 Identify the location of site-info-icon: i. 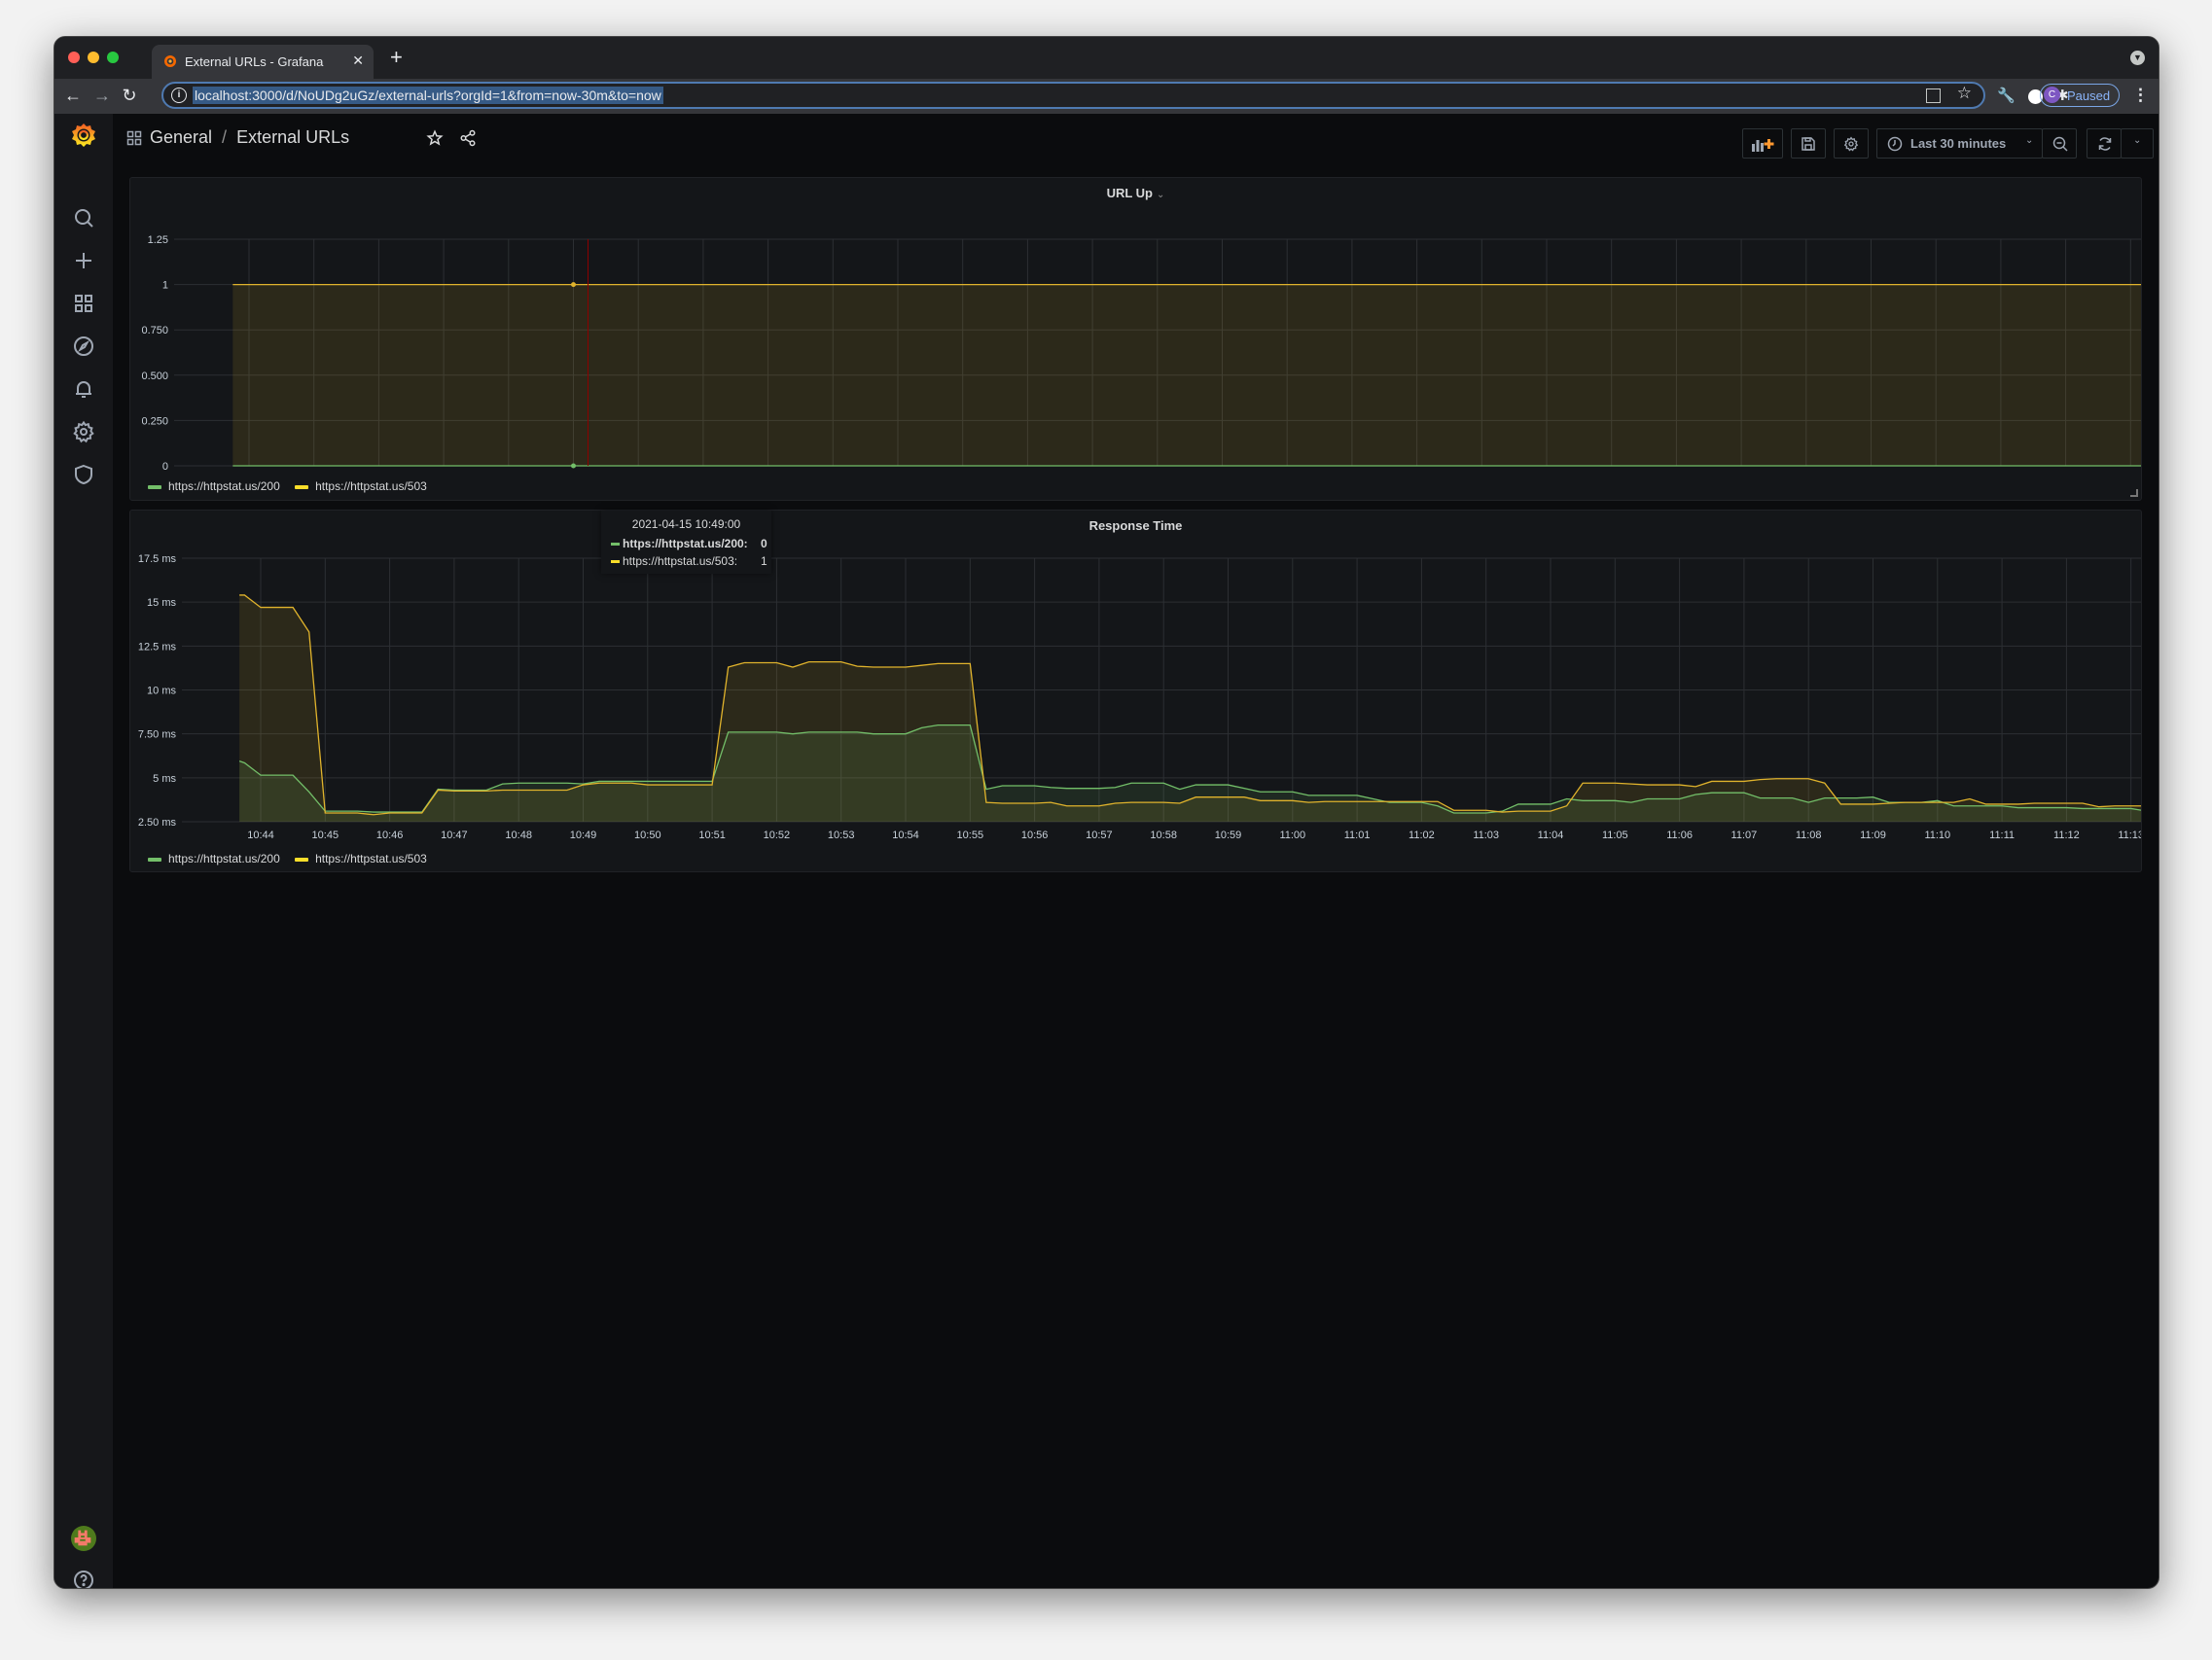
(179, 95).